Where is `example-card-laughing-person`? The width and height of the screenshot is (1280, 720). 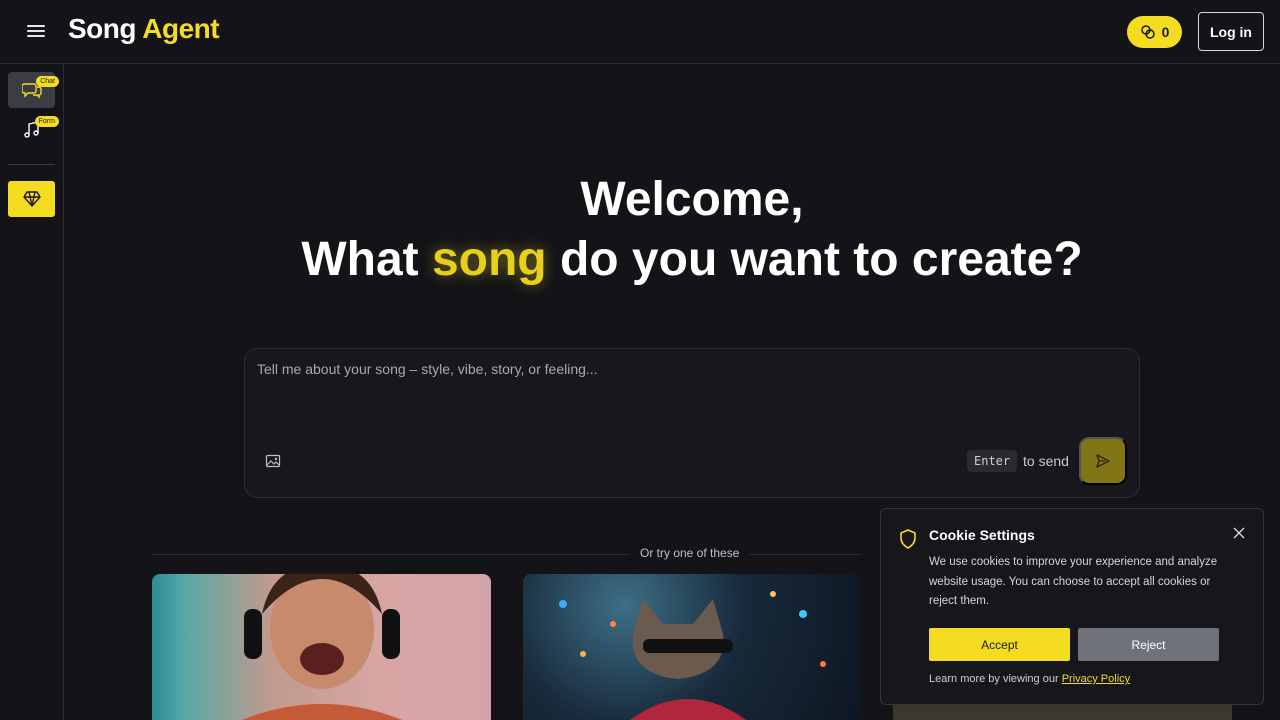
example-card-laughing-person is located at coordinates (321, 647).